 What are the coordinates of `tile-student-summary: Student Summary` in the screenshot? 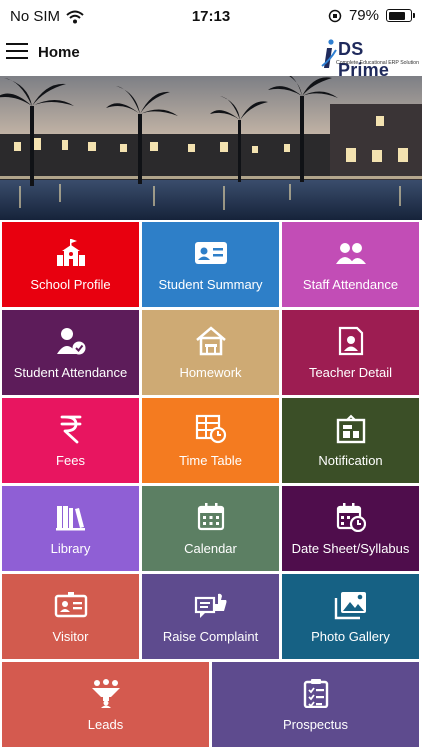 It's located at (210, 264).